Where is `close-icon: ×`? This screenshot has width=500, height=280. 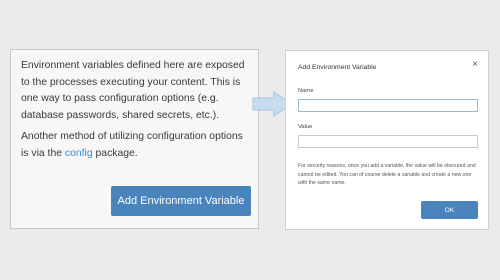 close-icon: × is located at coordinates (475, 65).